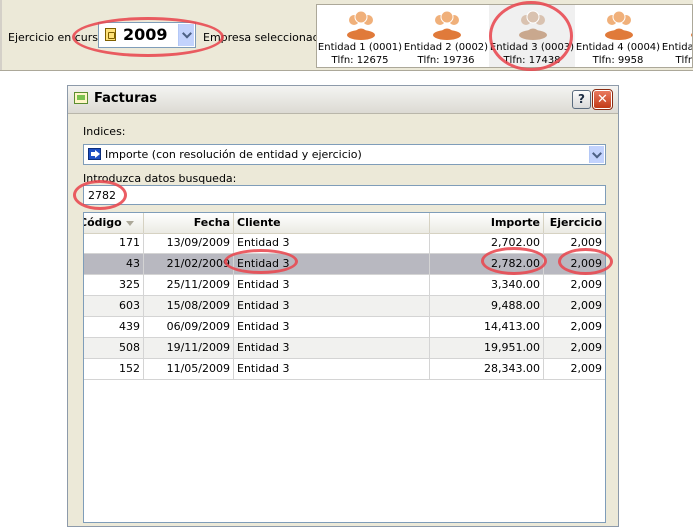  Describe the element at coordinates (114, 348) in the screenshot. I see `col-codigo-cell: 508` at that location.